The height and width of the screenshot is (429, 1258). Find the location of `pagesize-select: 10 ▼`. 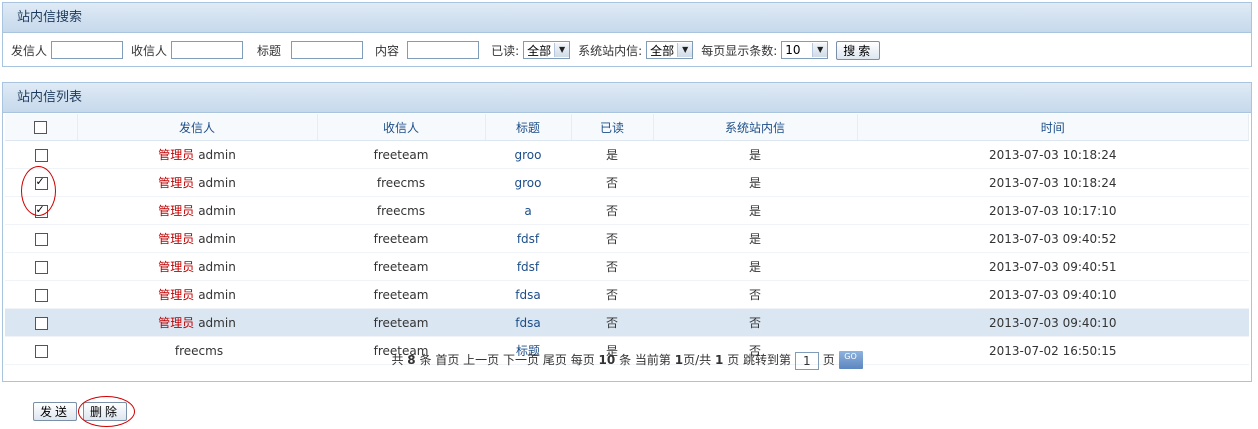

pagesize-select: 10 ▼ is located at coordinates (805, 50).